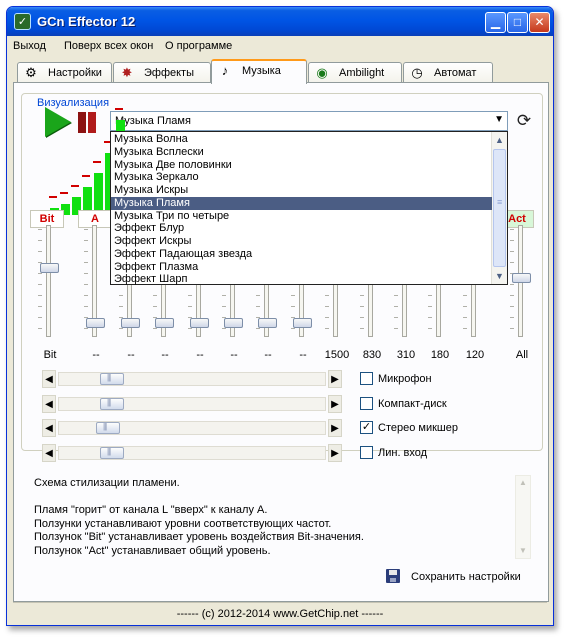 The width and height of the screenshot is (564, 640). I want to click on dropdown-option: Эффект Блур, so click(301, 228).